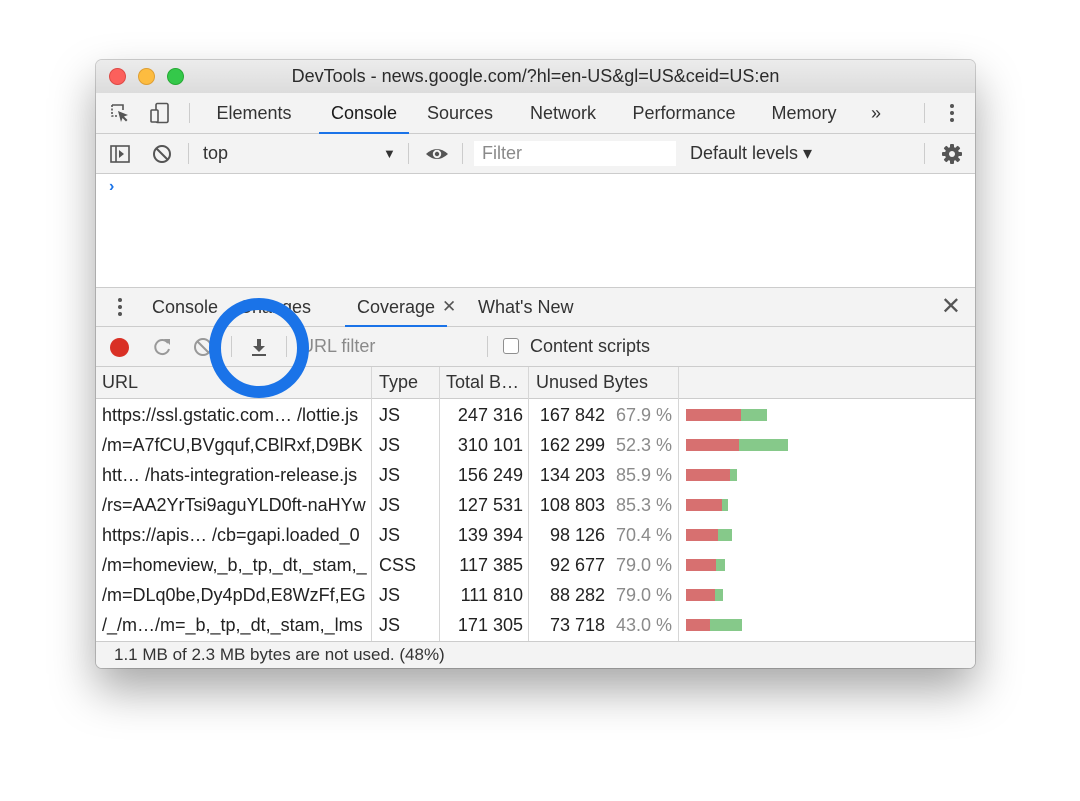 This screenshot has width=1080, height=801. Describe the element at coordinates (577, 565) in the screenshot. I see `unused-bytes-cell: 92 677` at that location.